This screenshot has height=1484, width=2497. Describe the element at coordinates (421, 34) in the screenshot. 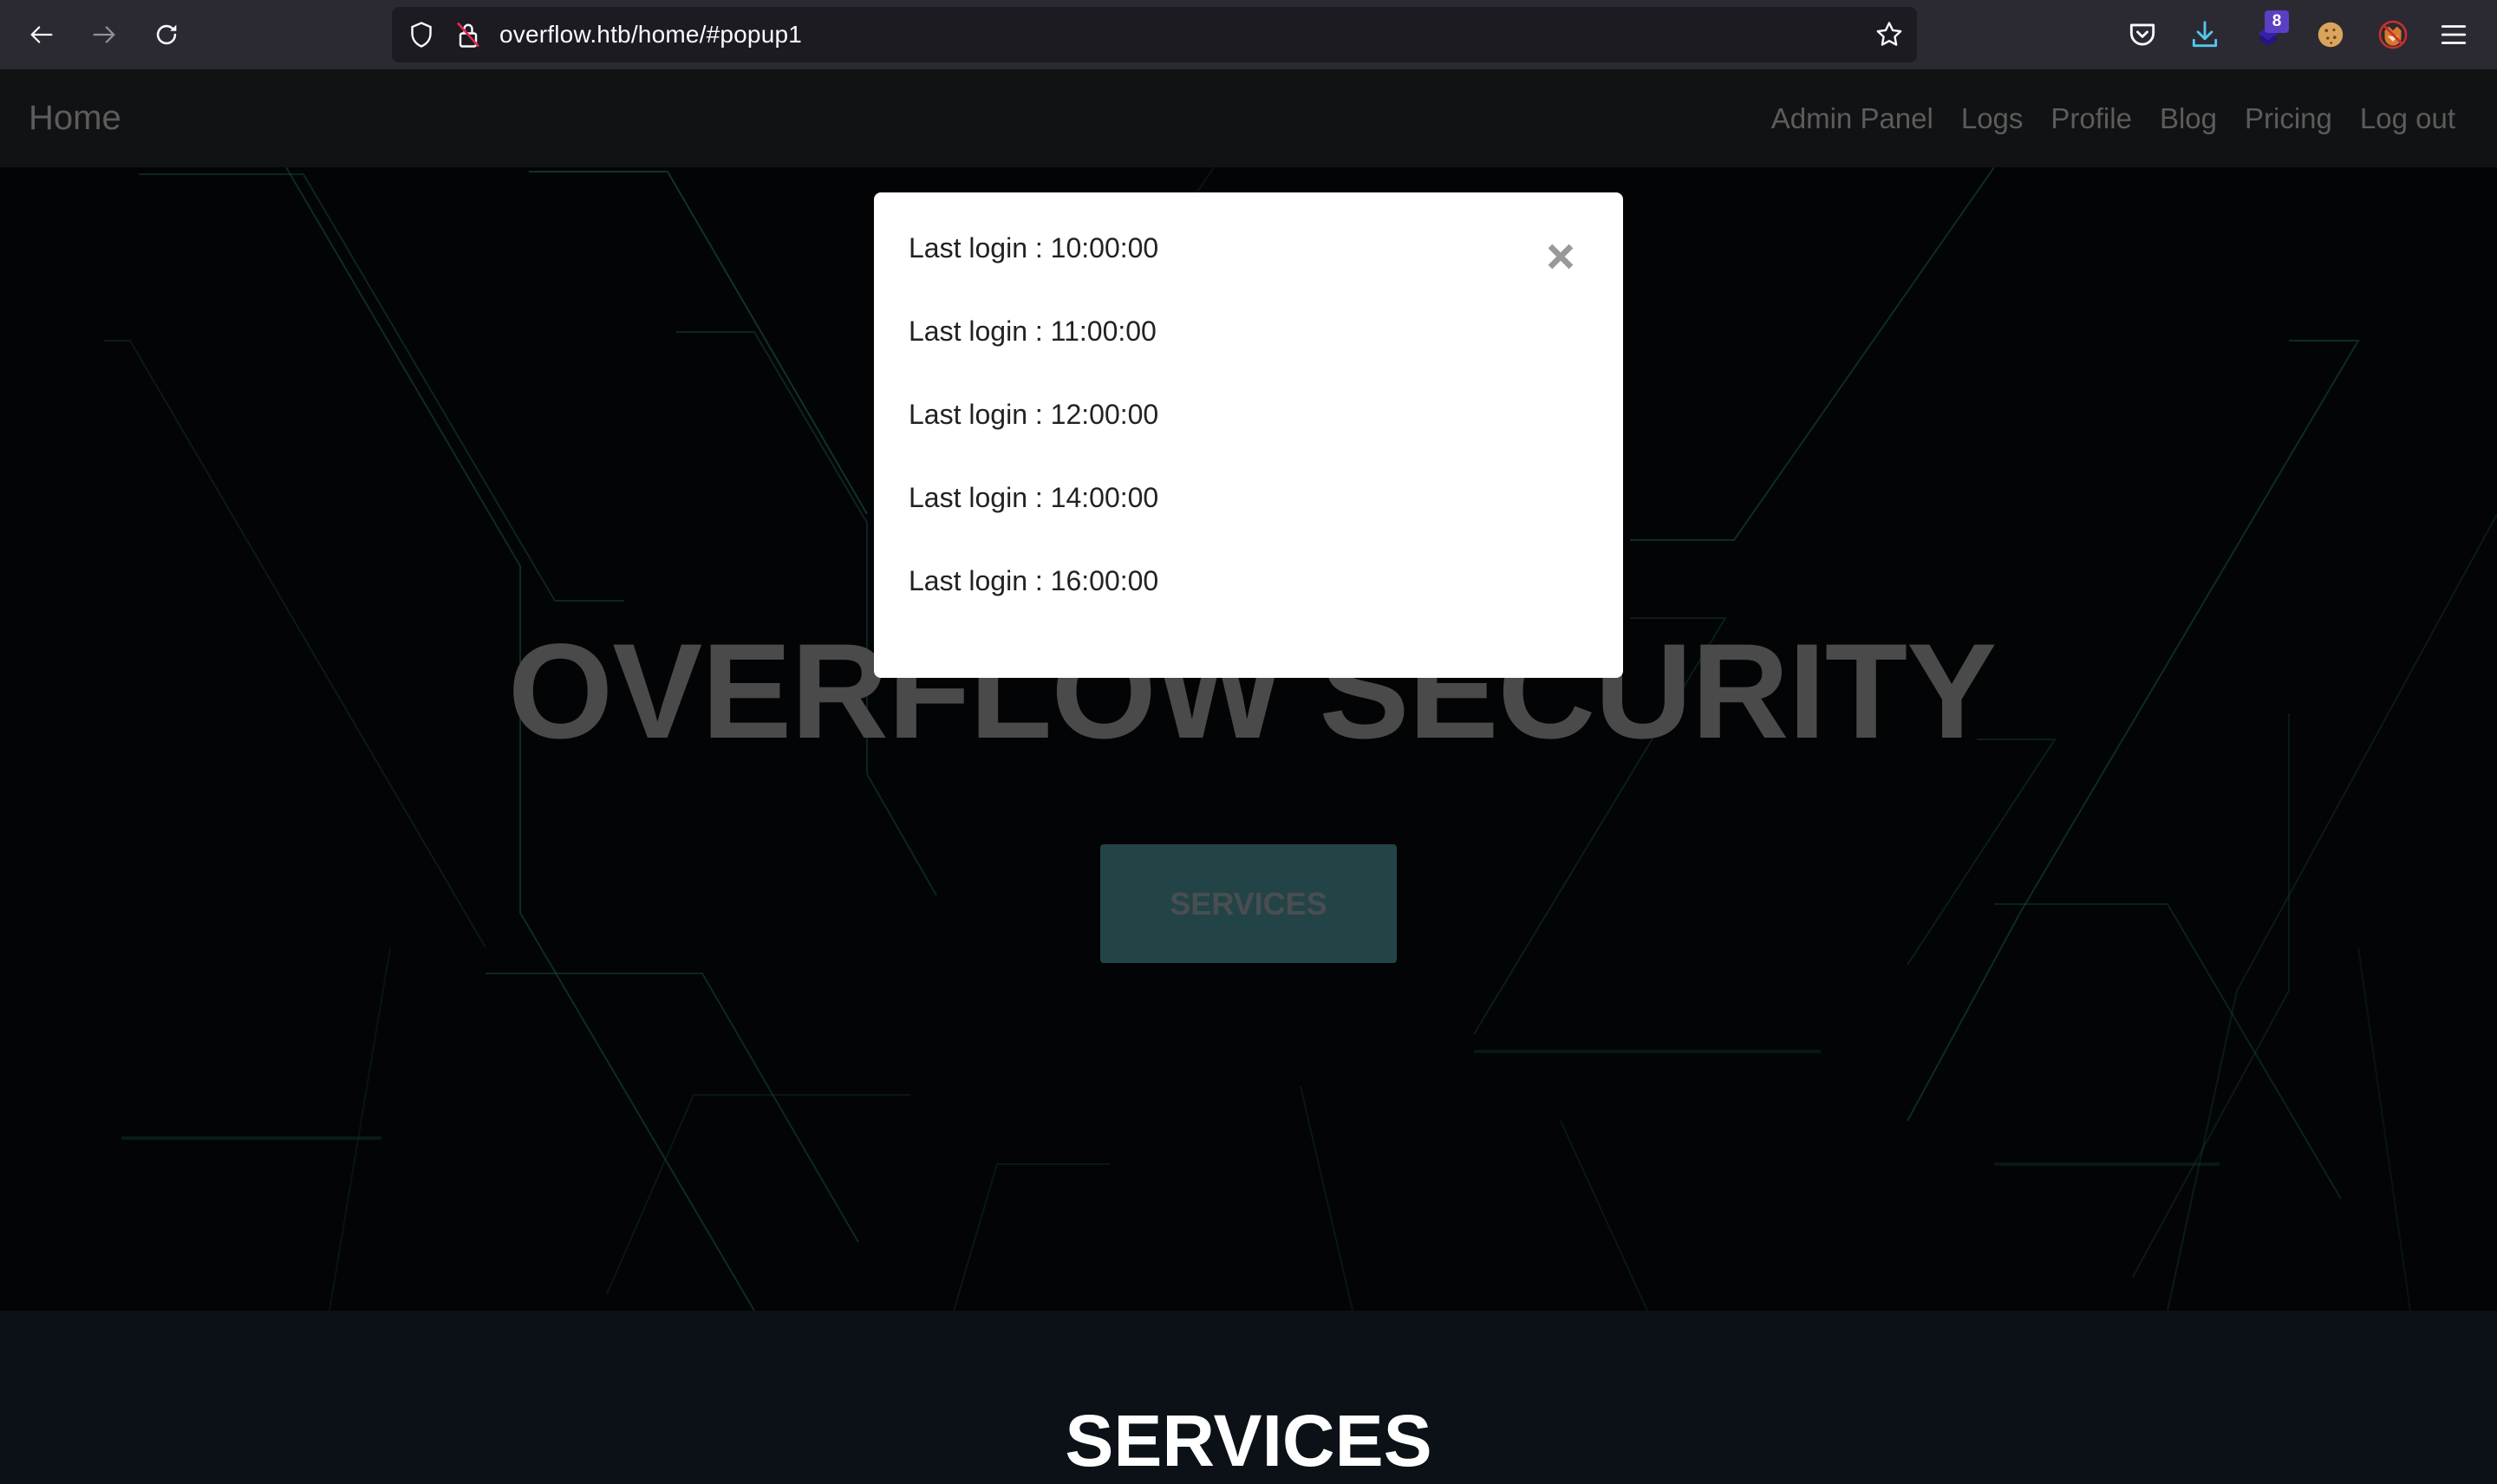

I see `tracking-shield-icon` at that location.